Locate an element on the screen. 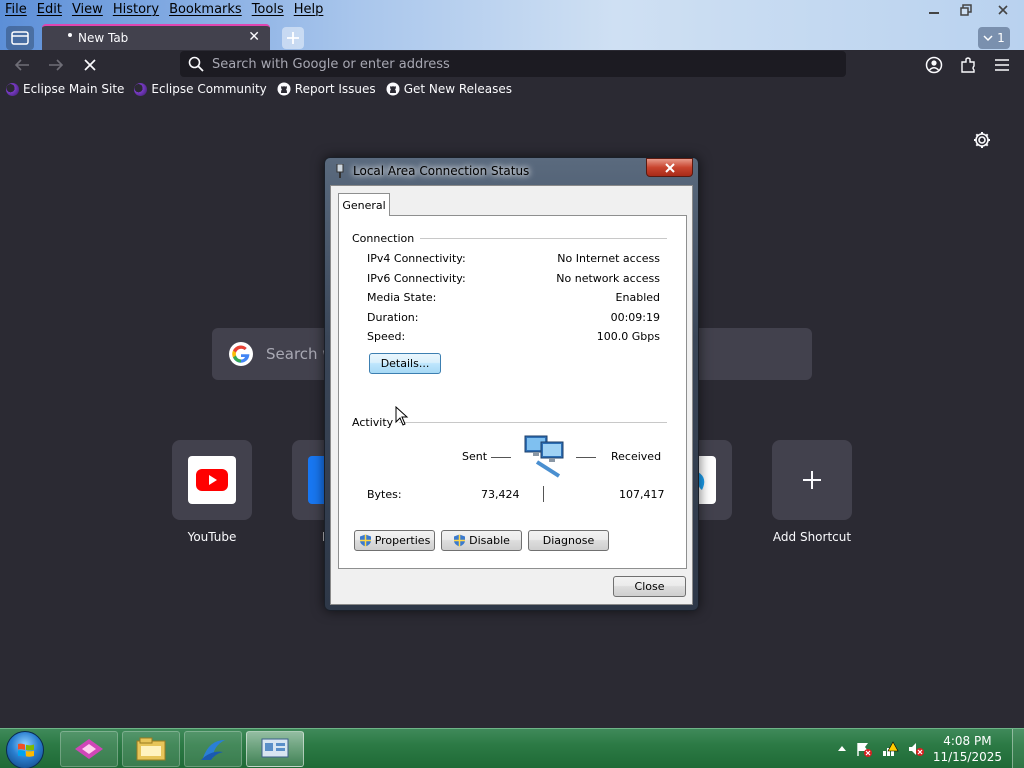  bytes-sent-value: 73,424 is located at coordinates (500, 494).